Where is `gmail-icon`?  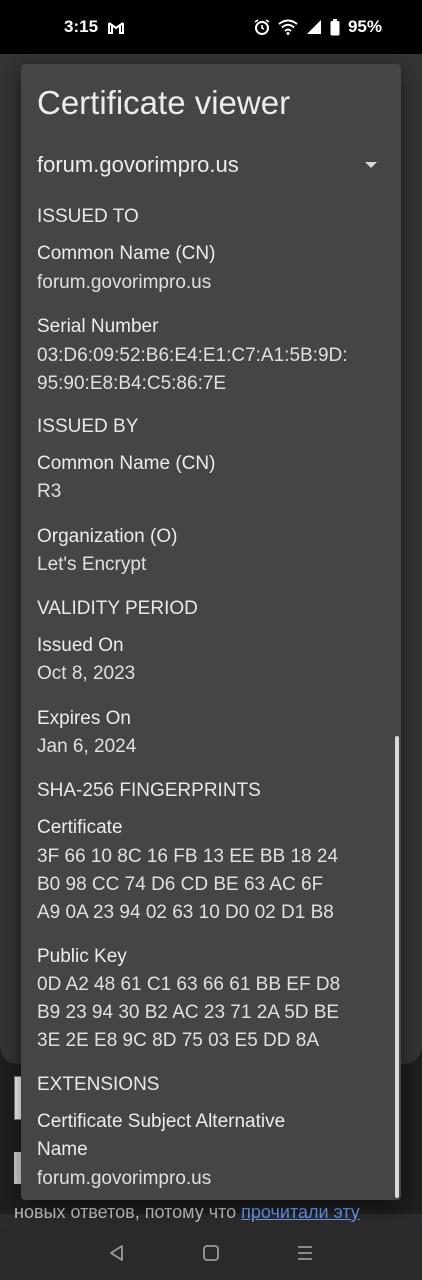 gmail-icon is located at coordinates (116, 27).